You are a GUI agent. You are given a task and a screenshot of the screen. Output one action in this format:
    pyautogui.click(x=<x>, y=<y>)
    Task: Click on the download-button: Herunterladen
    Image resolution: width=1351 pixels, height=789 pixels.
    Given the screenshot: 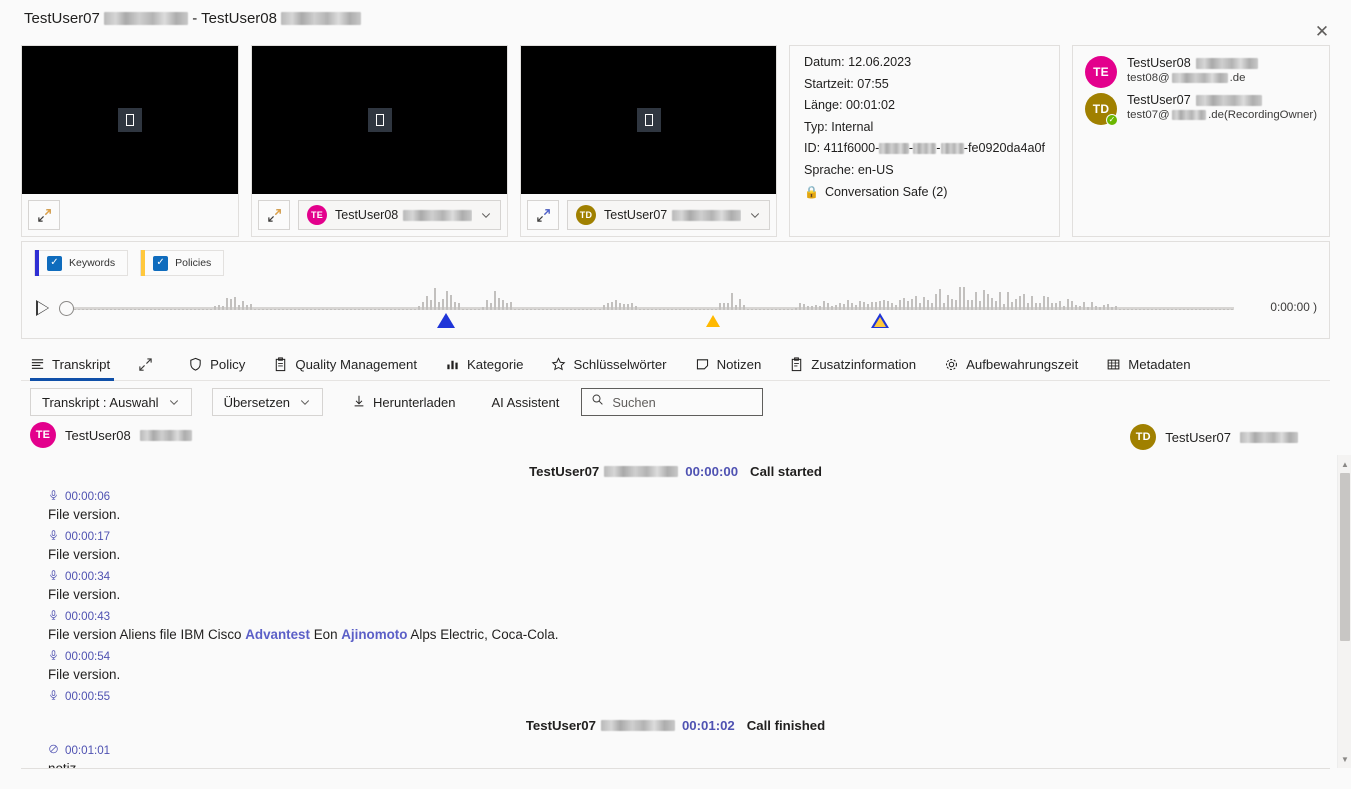 What is the action you would take?
    pyautogui.click(x=403, y=402)
    